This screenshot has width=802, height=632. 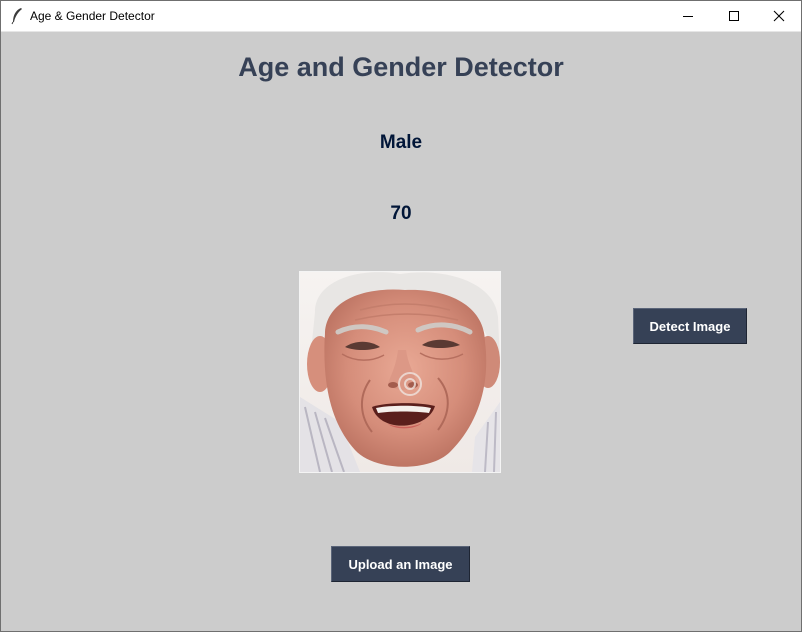 I want to click on close-icon, so click(x=779, y=16).